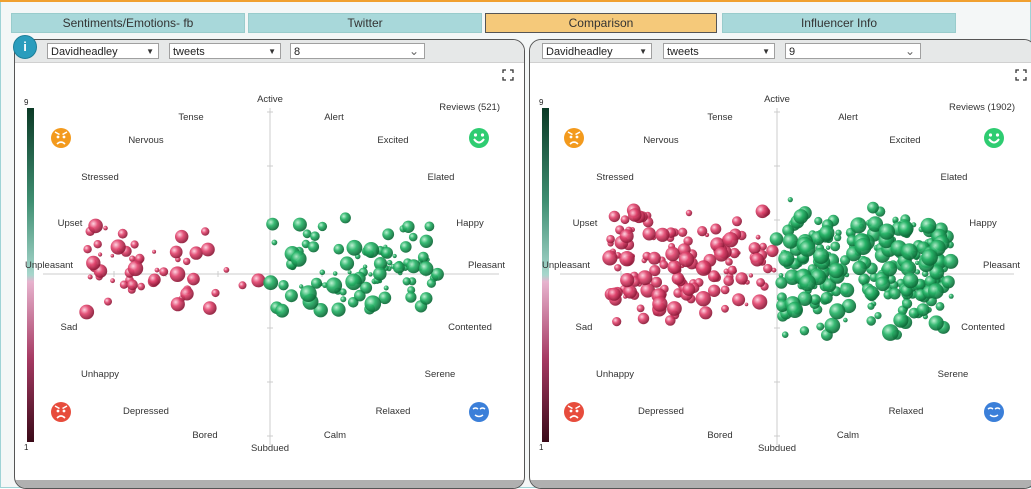 The image size is (1031, 489). Describe the element at coordinates (1021, 75) in the screenshot. I see `expand-icon` at that location.